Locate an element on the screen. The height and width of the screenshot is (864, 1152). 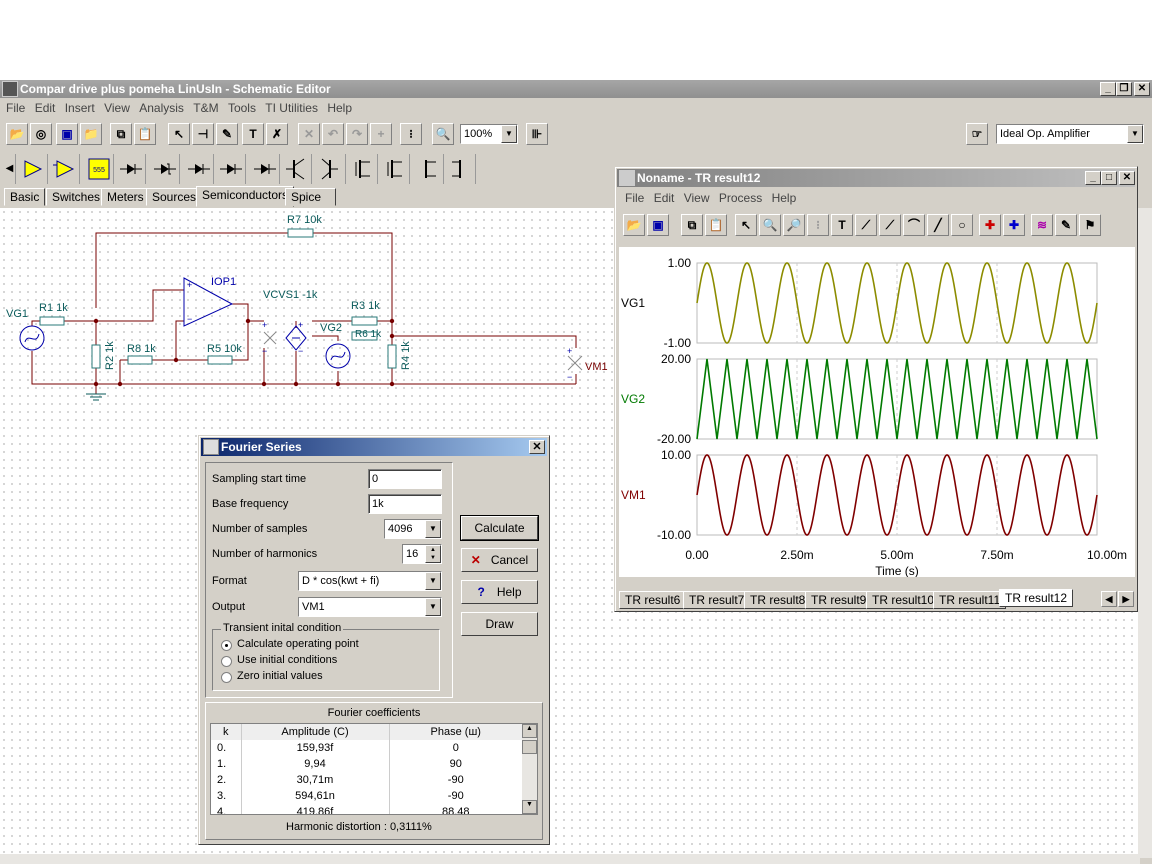
result-maximize-button: □ is located at coordinates (1109, 178).